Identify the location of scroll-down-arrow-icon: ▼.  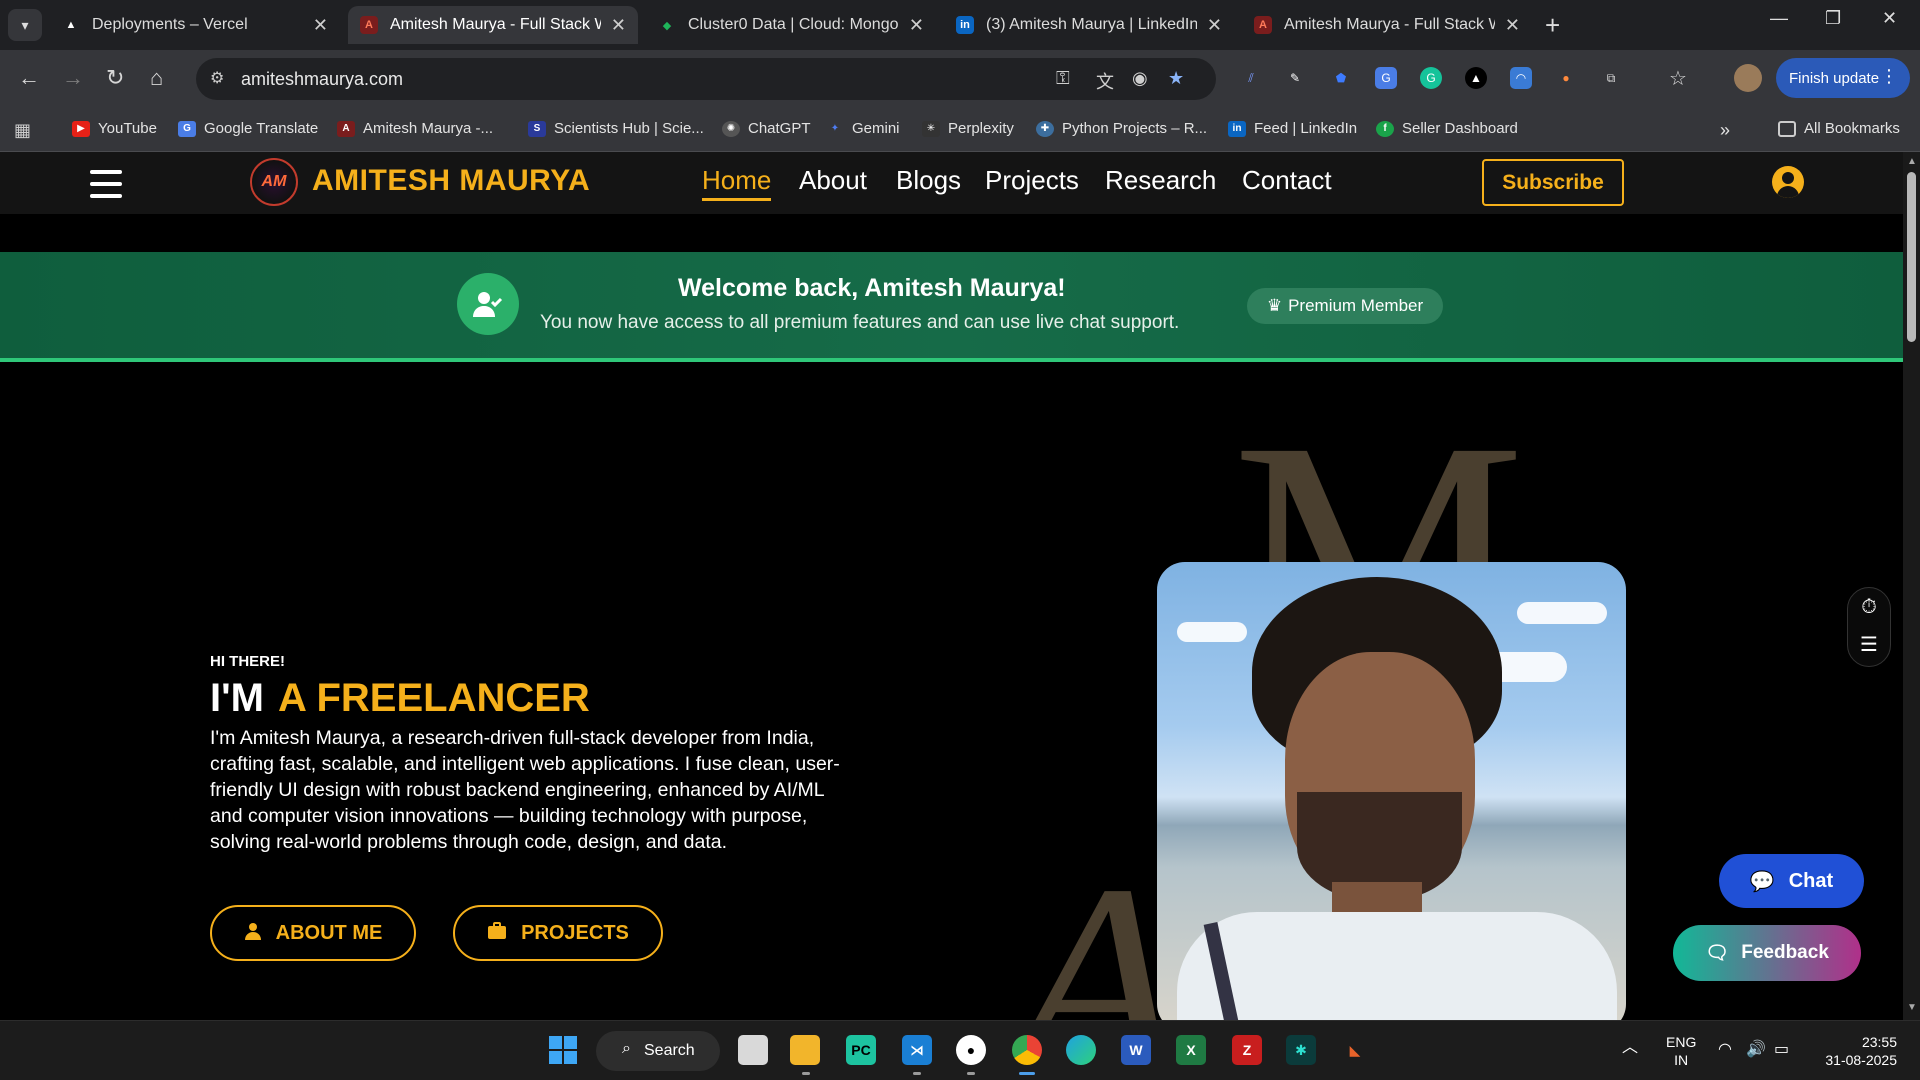
(1912, 1007).